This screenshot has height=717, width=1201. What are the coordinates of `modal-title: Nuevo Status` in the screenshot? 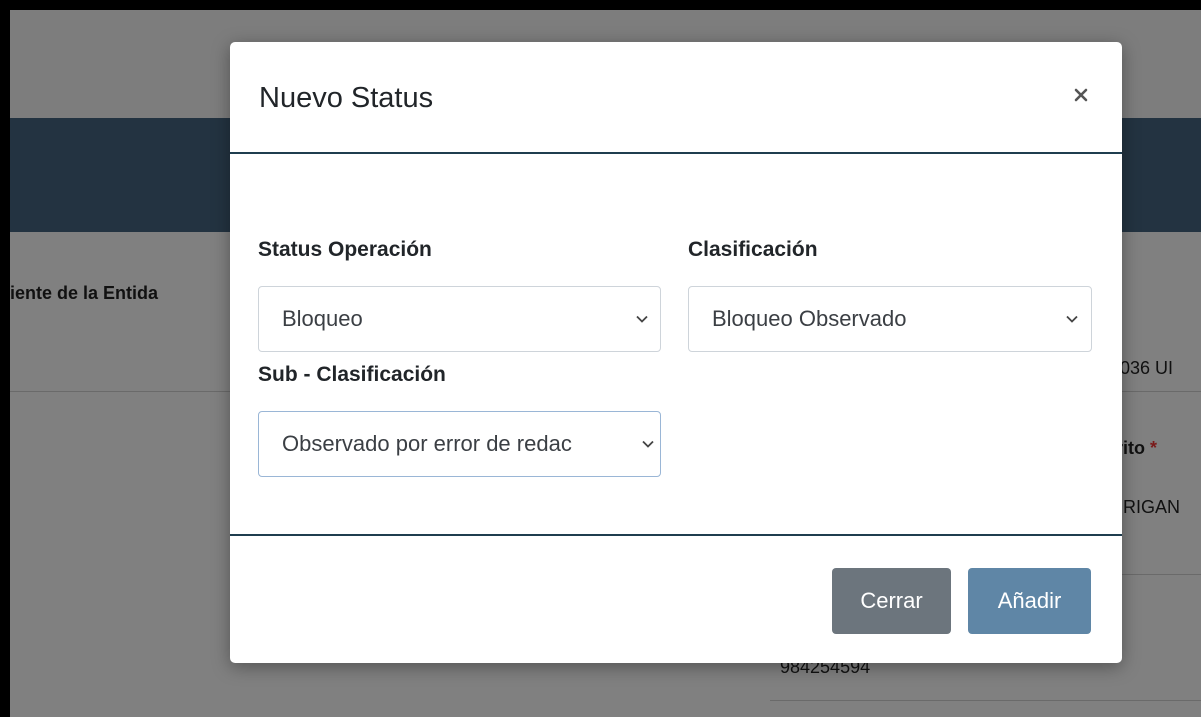 It's located at (346, 98).